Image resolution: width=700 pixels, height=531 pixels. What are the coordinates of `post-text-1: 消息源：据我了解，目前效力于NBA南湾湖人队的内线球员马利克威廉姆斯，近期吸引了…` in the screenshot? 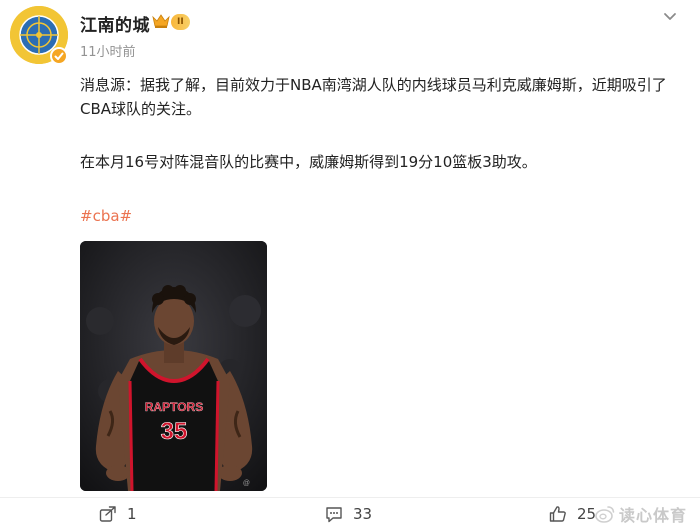 It's located at (373, 97).